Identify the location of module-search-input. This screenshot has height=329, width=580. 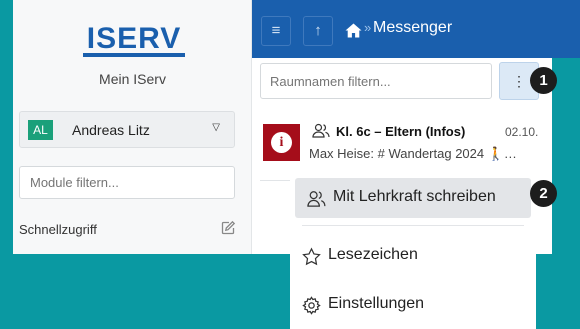
(127, 182).